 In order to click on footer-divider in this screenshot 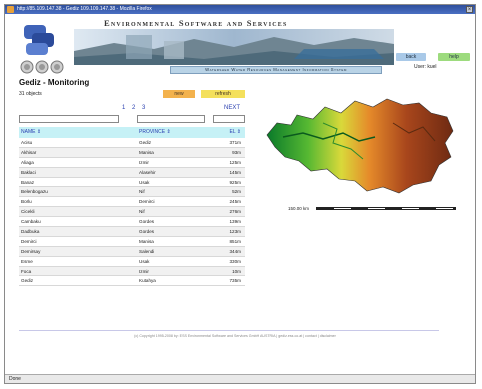, I will do `click(229, 330)`.